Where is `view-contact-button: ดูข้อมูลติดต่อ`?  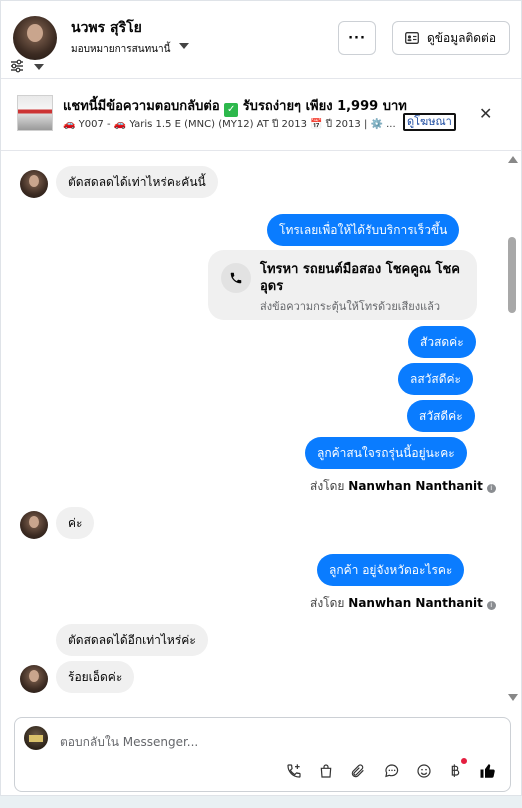 view-contact-button: ดูข้อมูลติดต่อ is located at coordinates (451, 38).